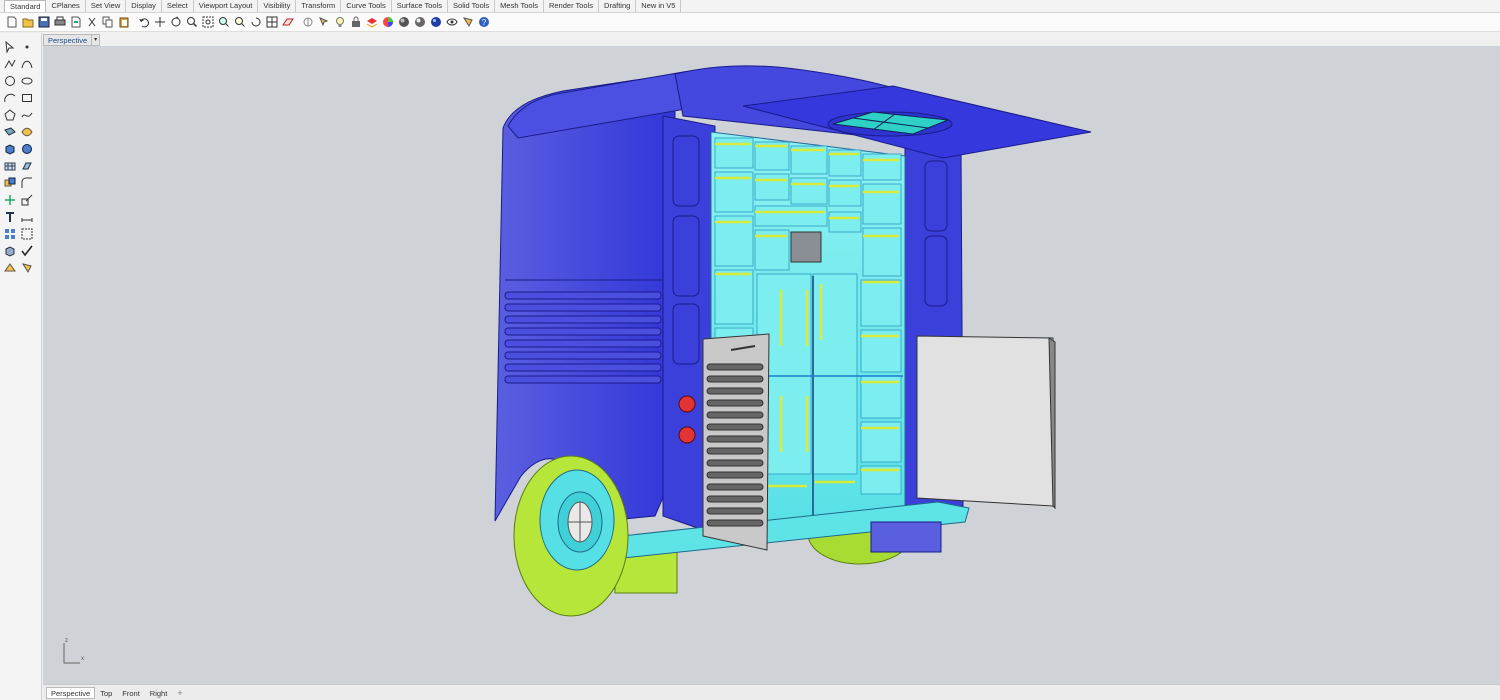  Describe the element at coordinates (319, 6) in the screenshot. I see `tab-transform: Transform` at that location.